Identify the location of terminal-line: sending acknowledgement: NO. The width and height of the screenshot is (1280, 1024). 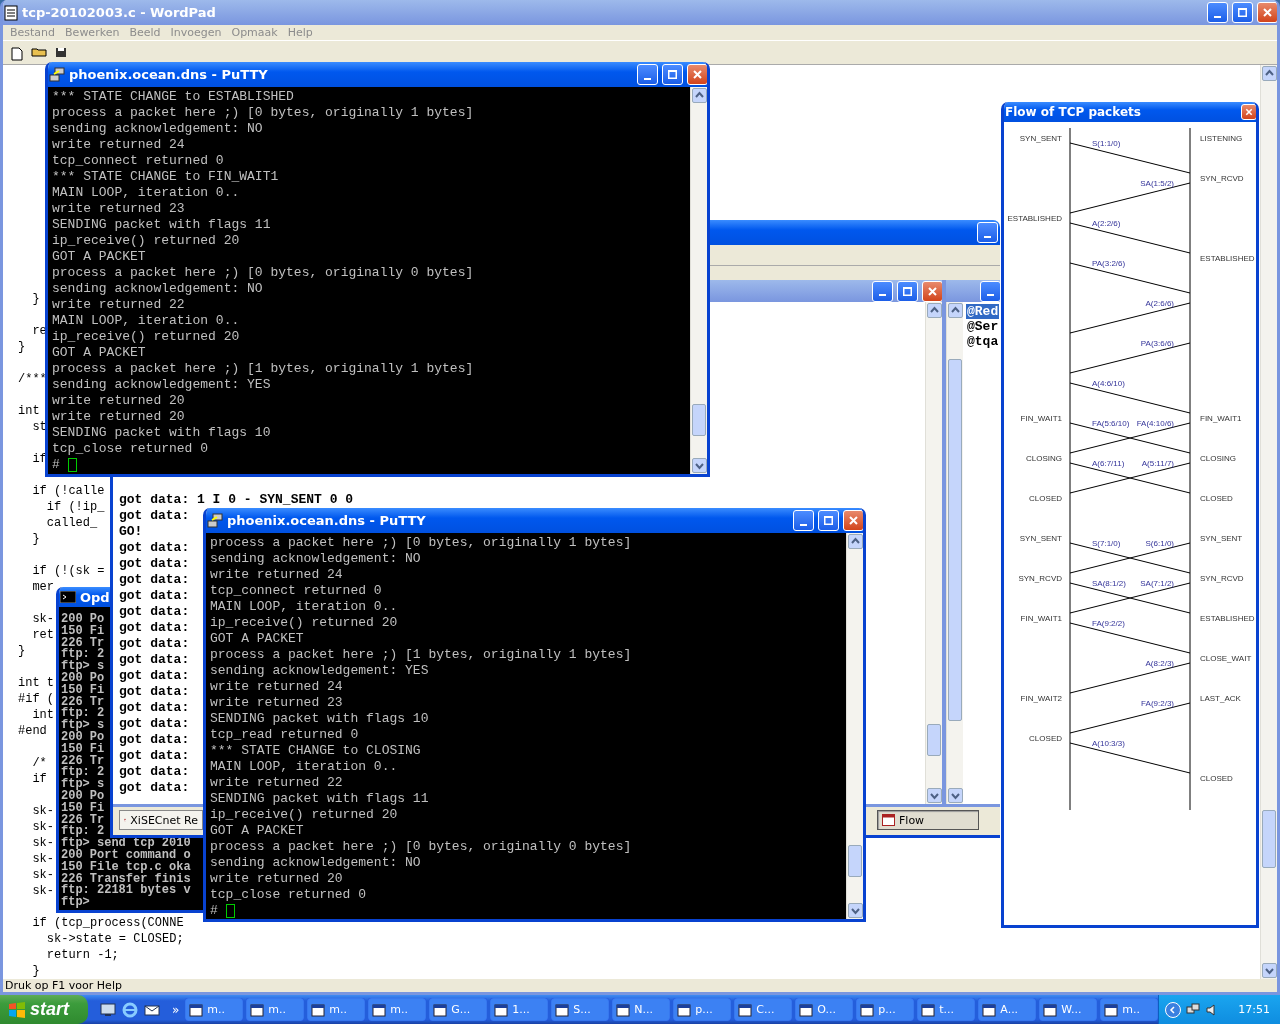
(315, 558).